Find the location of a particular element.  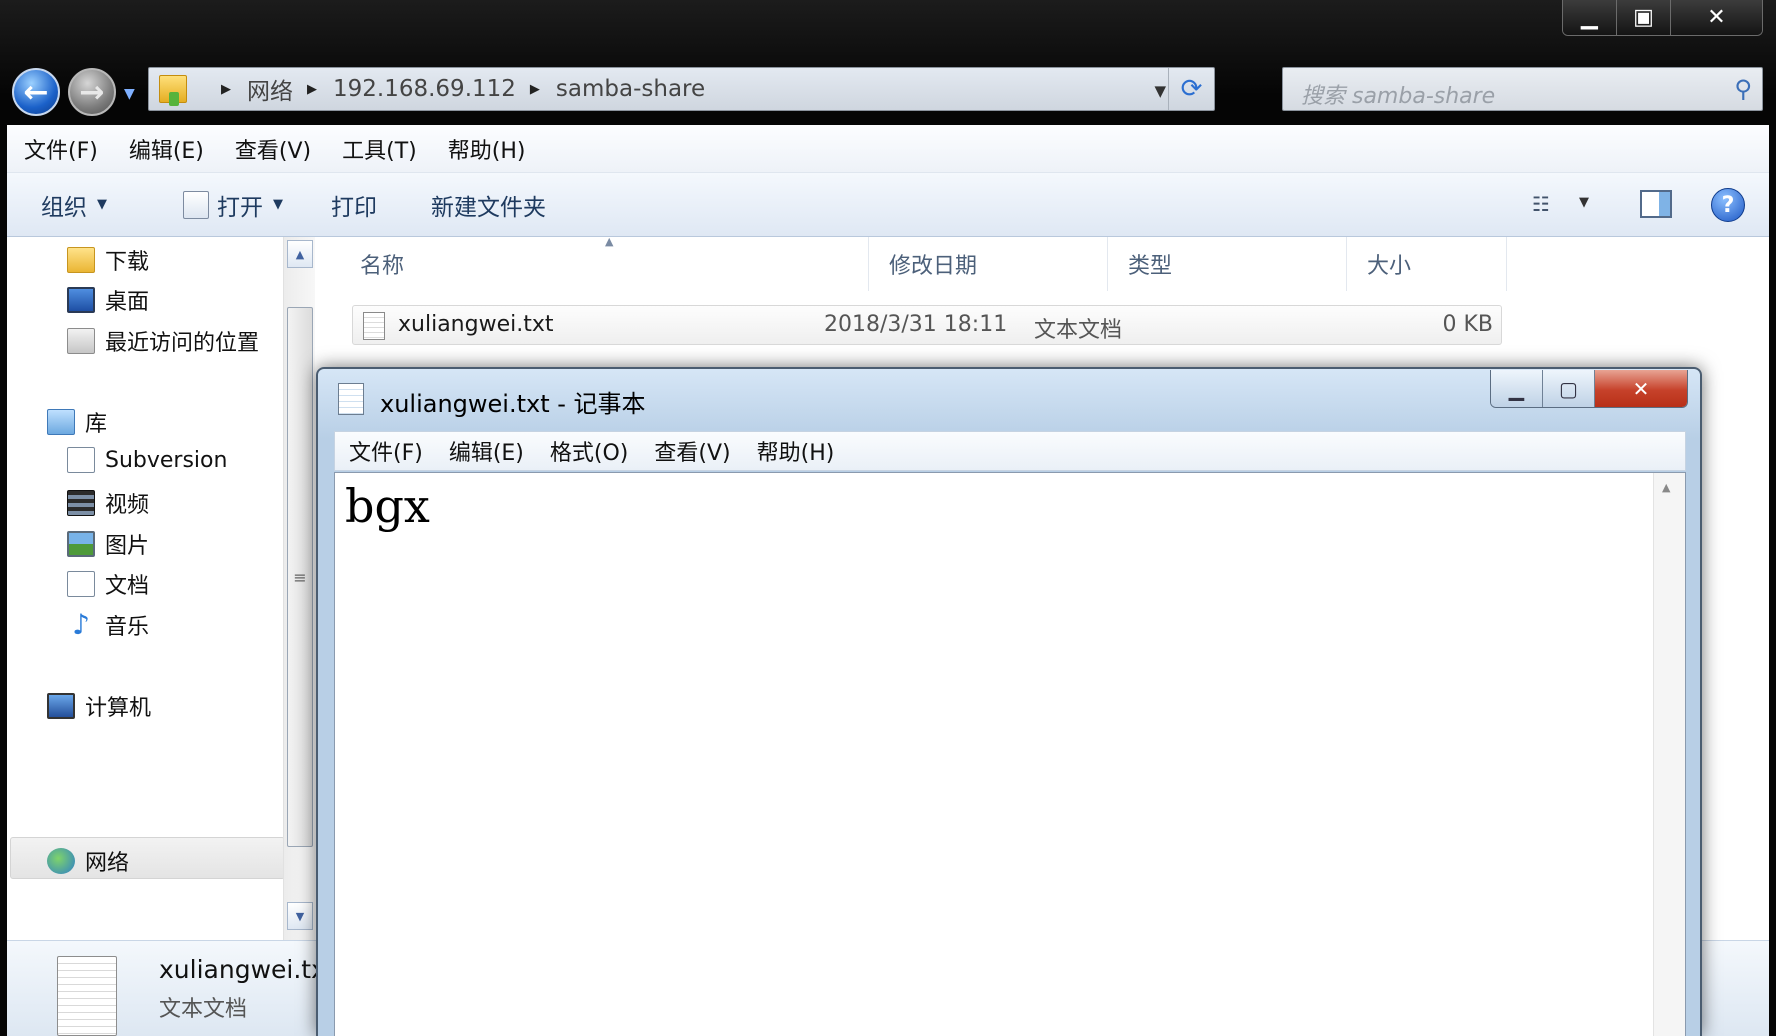

nav-item-pictures: 图片 is located at coordinates (108, 544).